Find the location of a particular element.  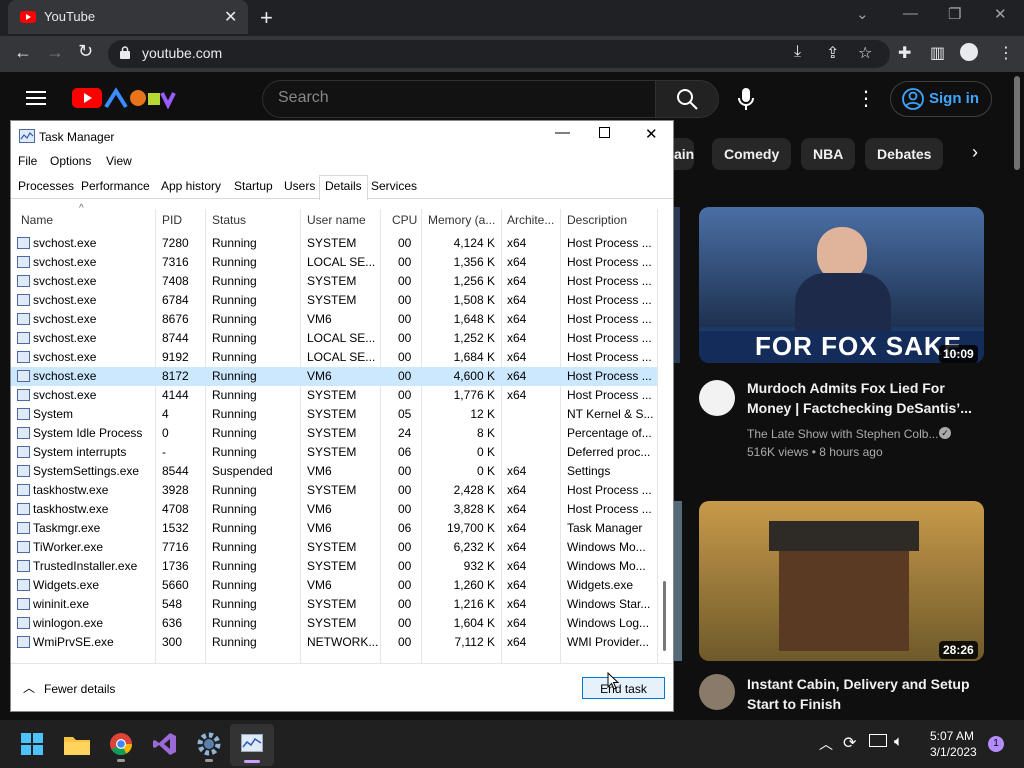

new-tab-button: + is located at coordinates (266, 18).